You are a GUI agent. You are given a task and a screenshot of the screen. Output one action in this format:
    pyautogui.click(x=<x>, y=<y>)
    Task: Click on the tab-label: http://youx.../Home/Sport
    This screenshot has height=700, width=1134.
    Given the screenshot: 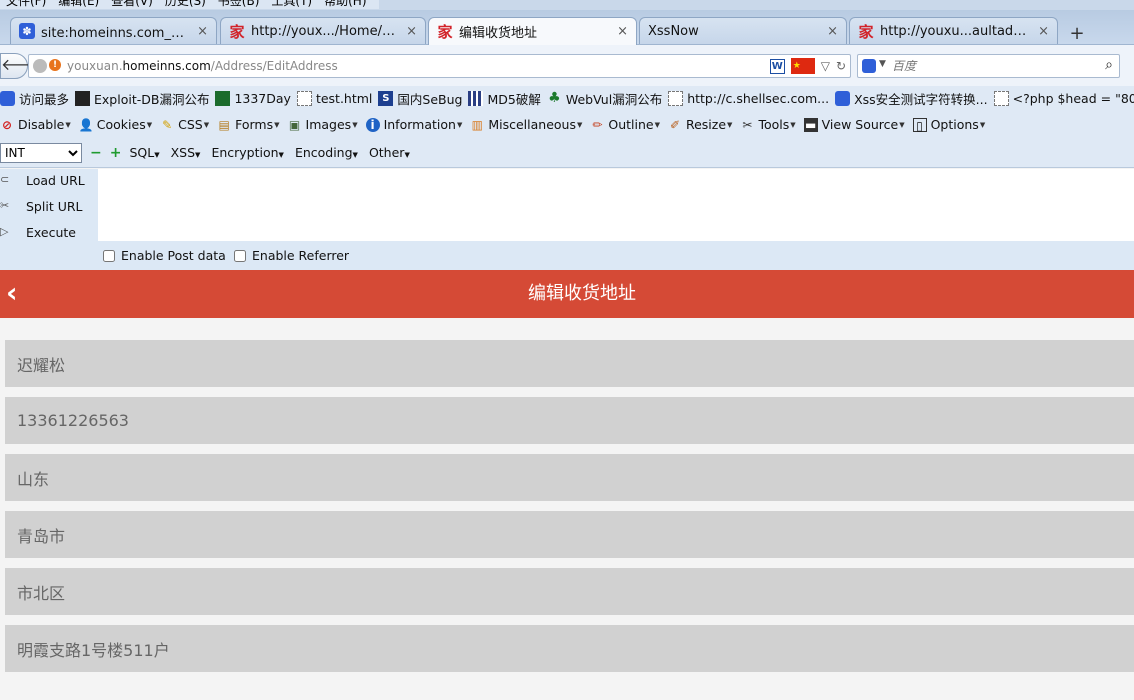 What is the action you would take?
    pyautogui.click(x=325, y=31)
    